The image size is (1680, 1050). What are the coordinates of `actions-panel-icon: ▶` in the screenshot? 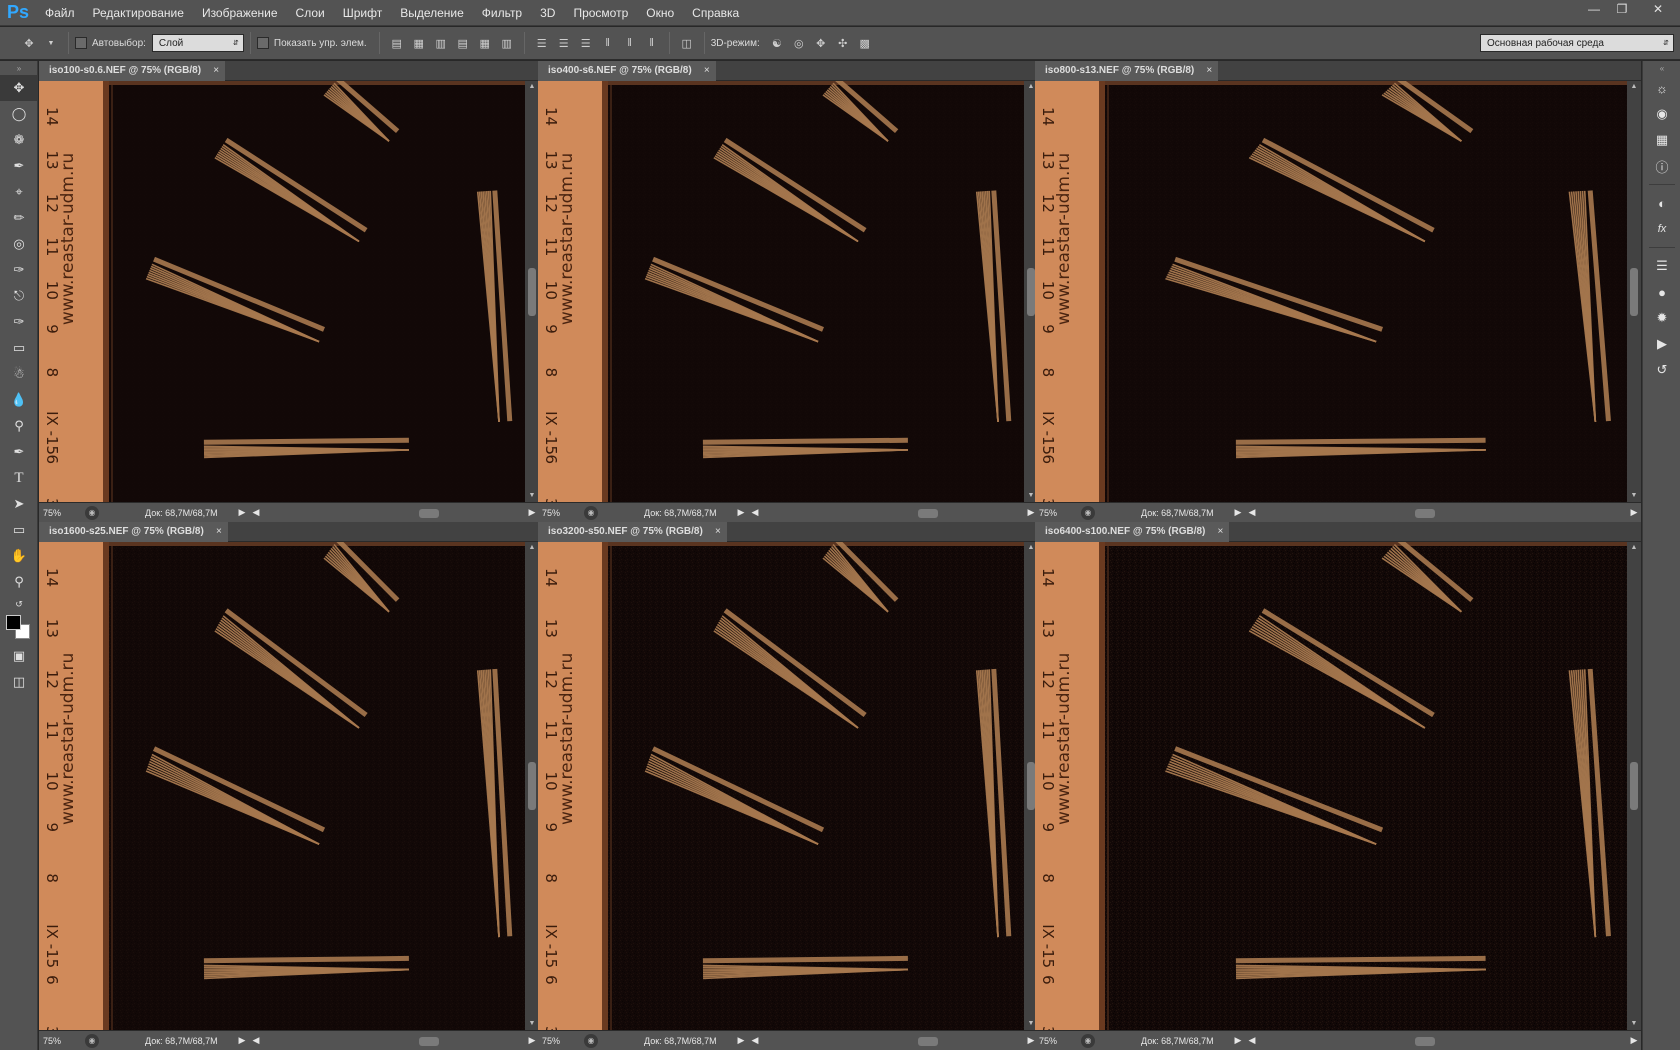 It's located at (1661, 344).